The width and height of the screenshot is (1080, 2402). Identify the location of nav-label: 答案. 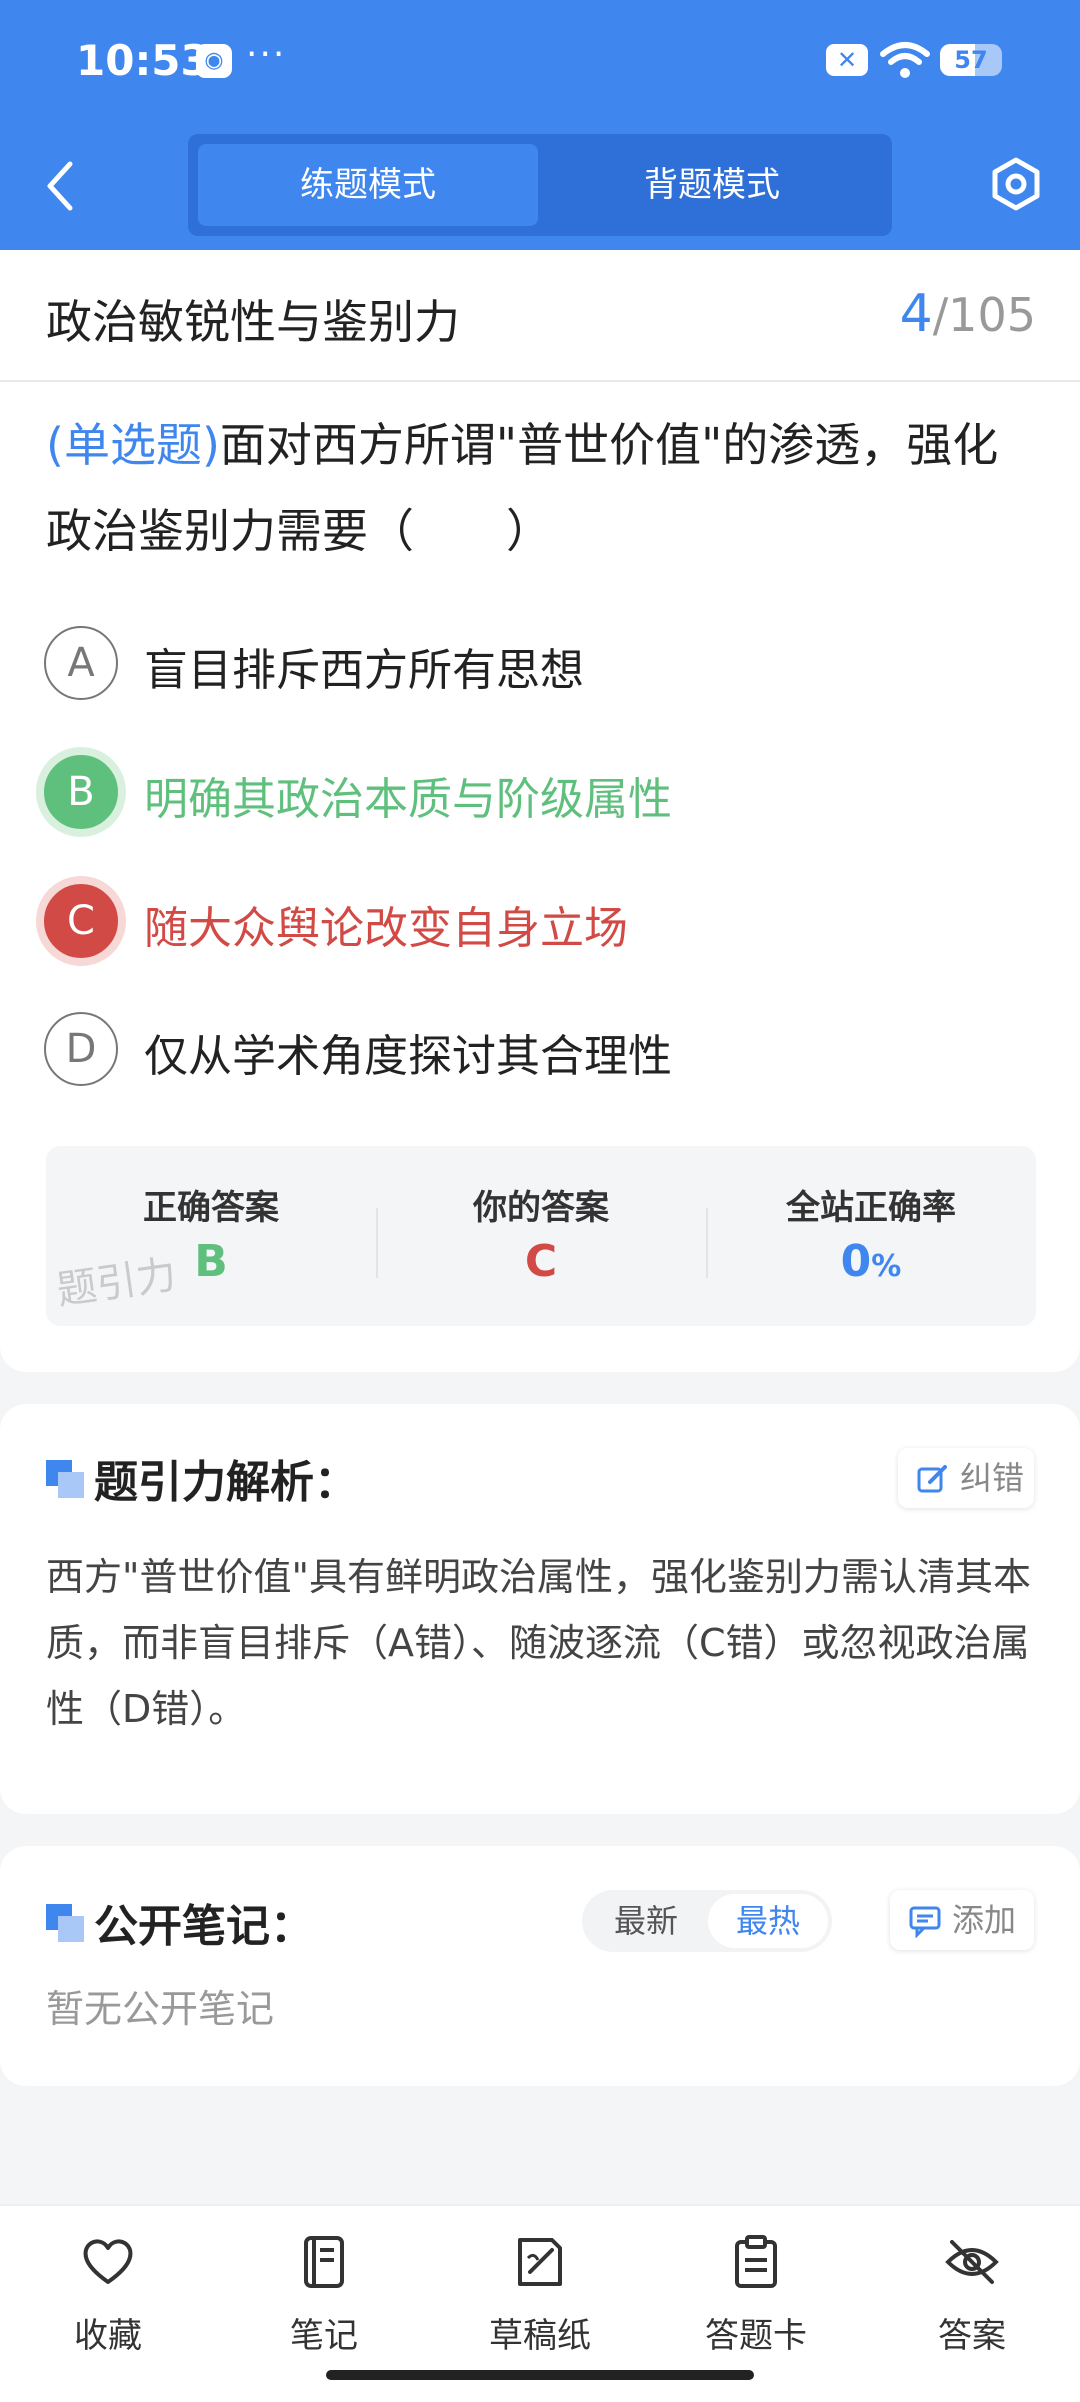
(972, 2336).